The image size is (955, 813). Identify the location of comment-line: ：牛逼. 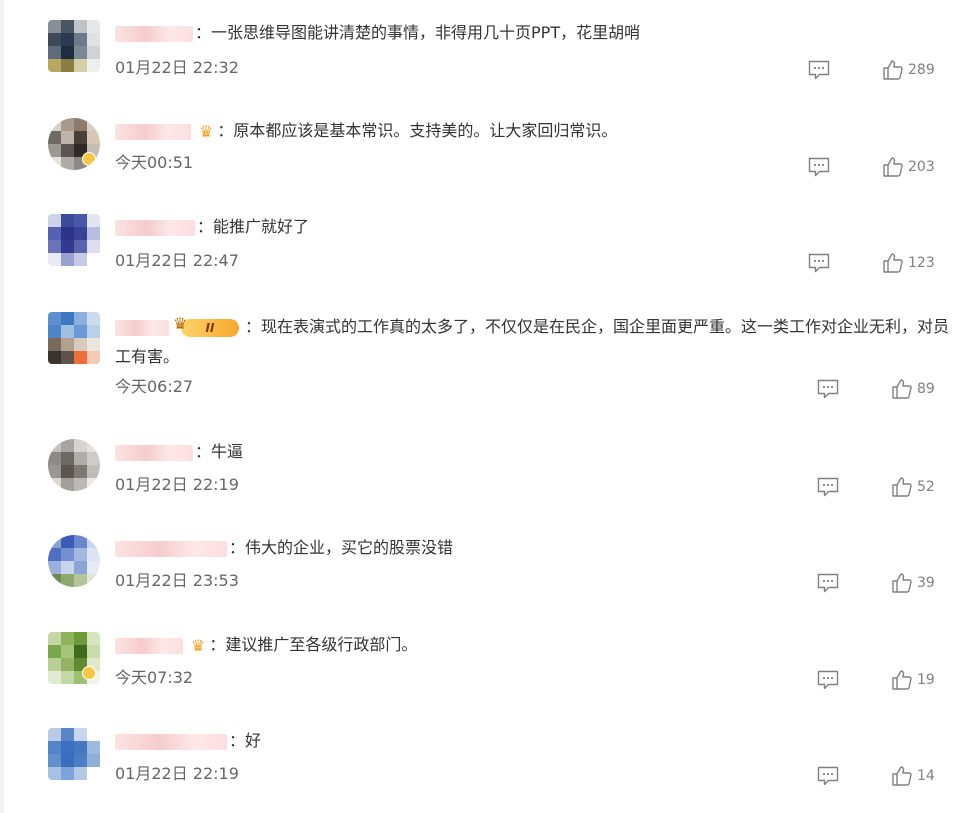
(179, 452).